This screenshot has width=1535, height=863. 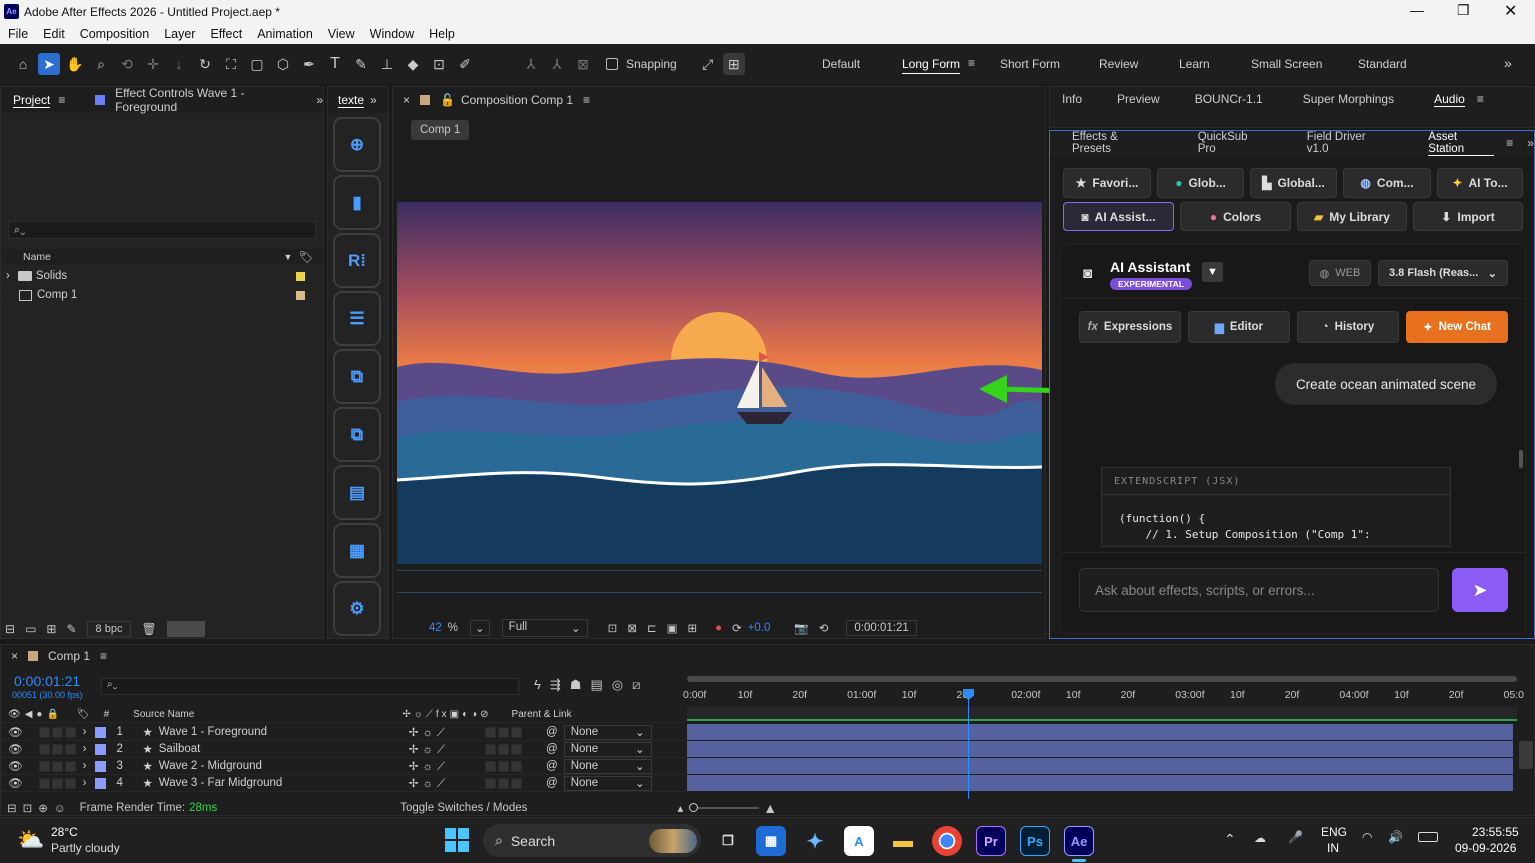 I want to click on clone-stamp-icon: ⊥, so click(x=387, y=64).